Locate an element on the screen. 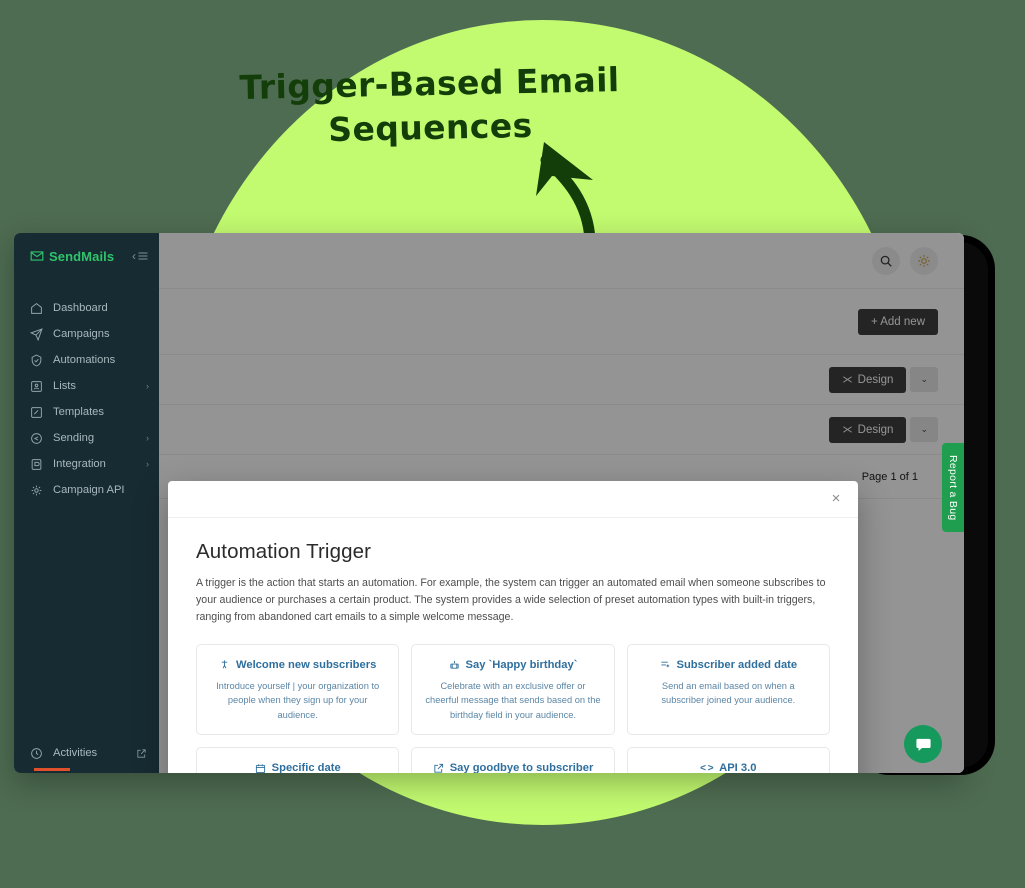 The image size is (1025, 888). activity-progress-bar is located at coordinates (52, 769).